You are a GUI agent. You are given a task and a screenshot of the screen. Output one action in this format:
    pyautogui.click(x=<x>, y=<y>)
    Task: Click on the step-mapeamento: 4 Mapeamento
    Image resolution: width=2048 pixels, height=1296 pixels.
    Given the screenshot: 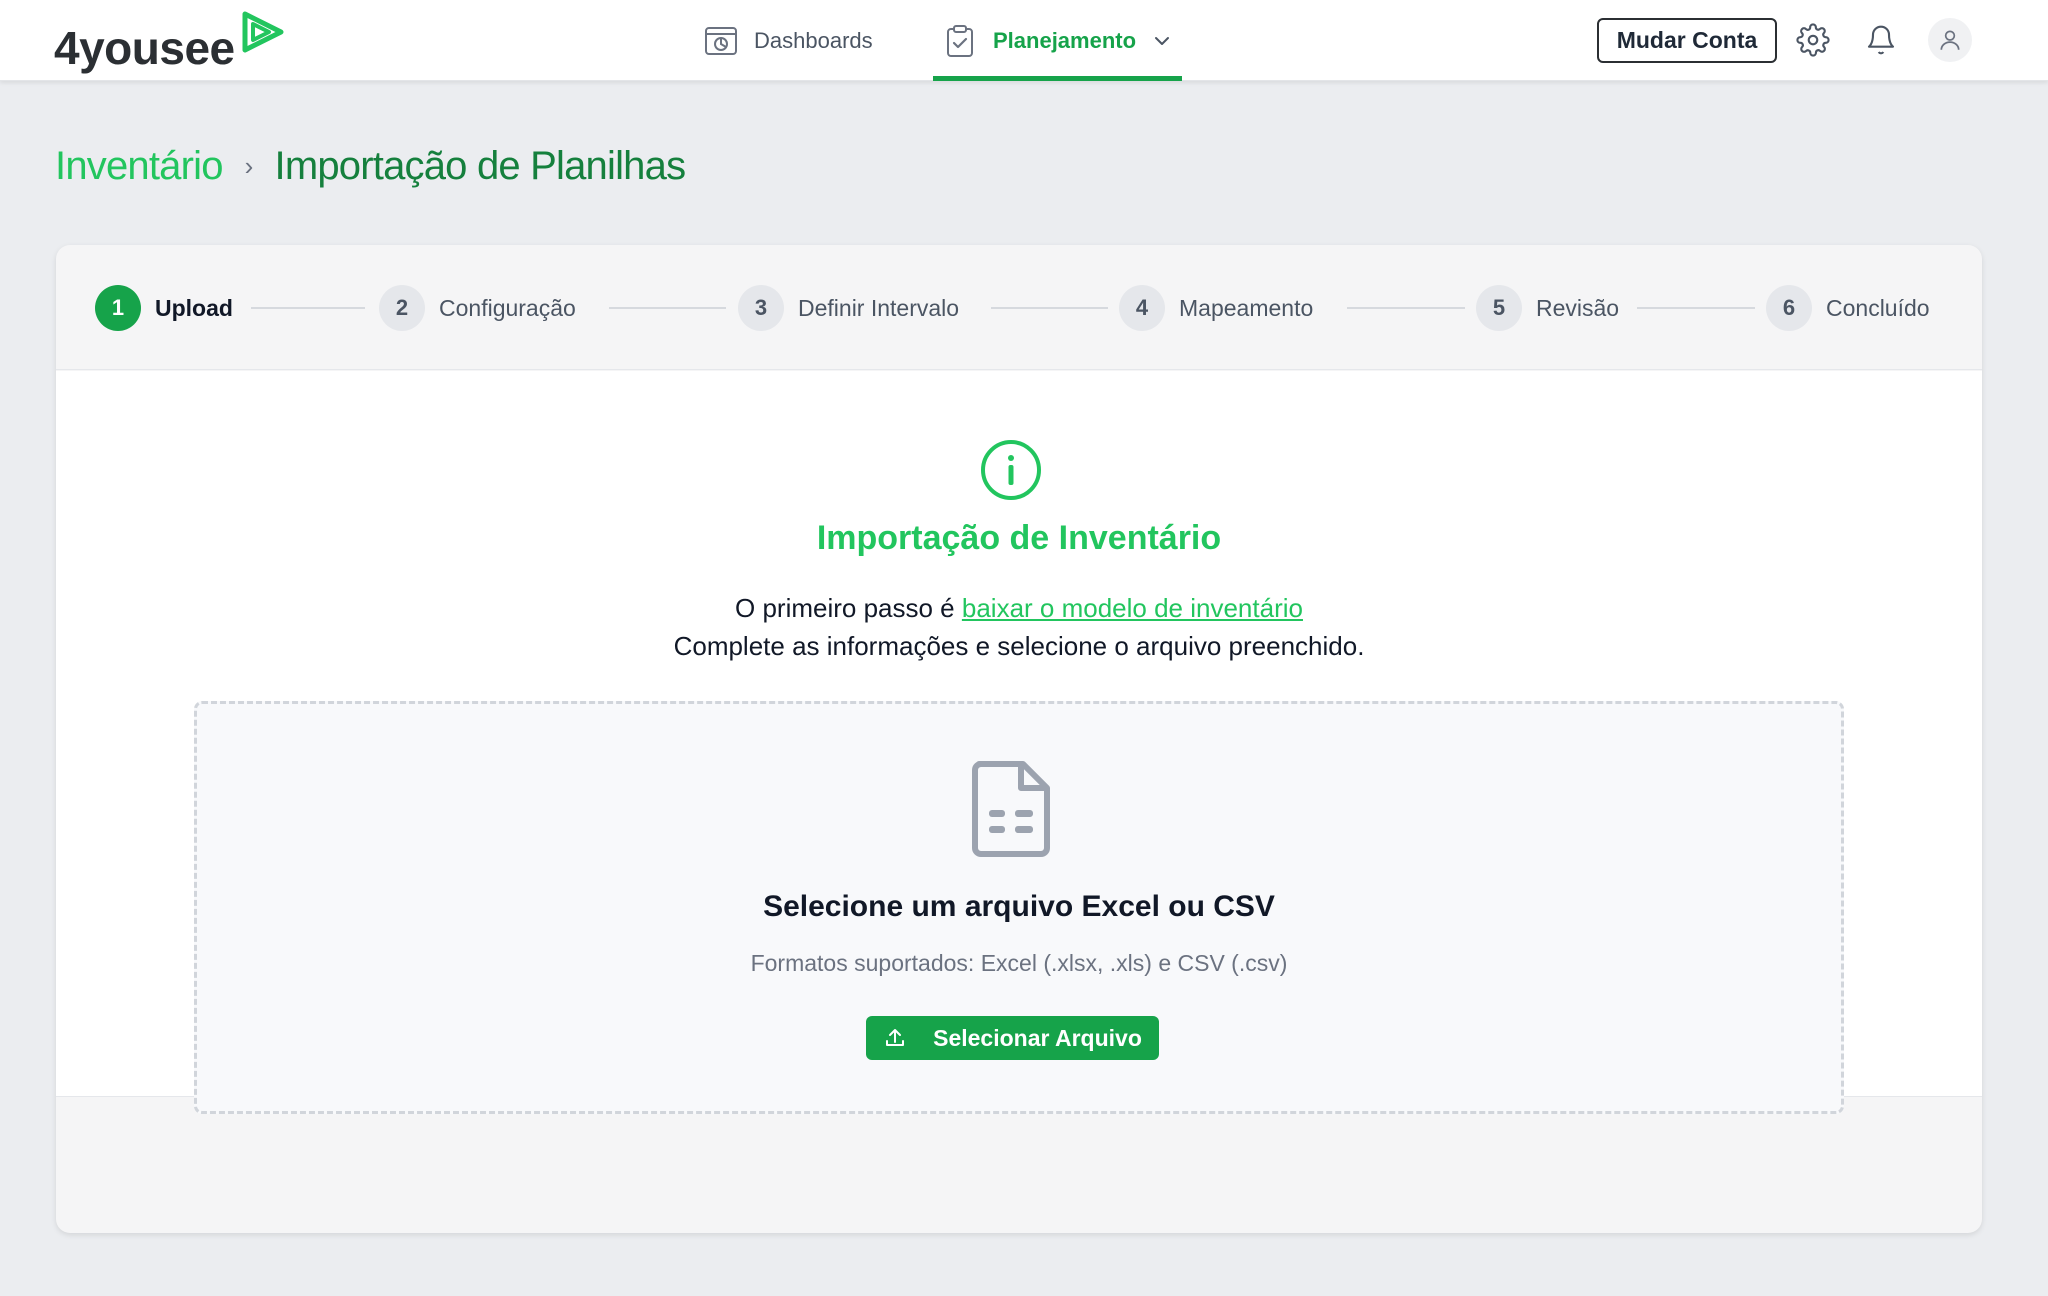 What is the action you would take?
    pyautogui.click(x=1216, y=308)
    